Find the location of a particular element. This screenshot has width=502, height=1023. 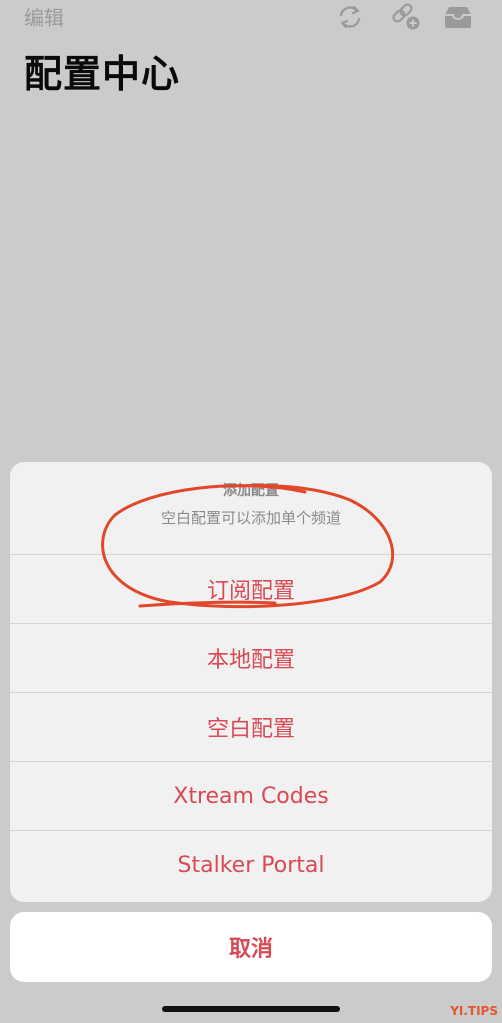

xtream-codes-option: Xtream Codes is located at coordinates (251, 796).